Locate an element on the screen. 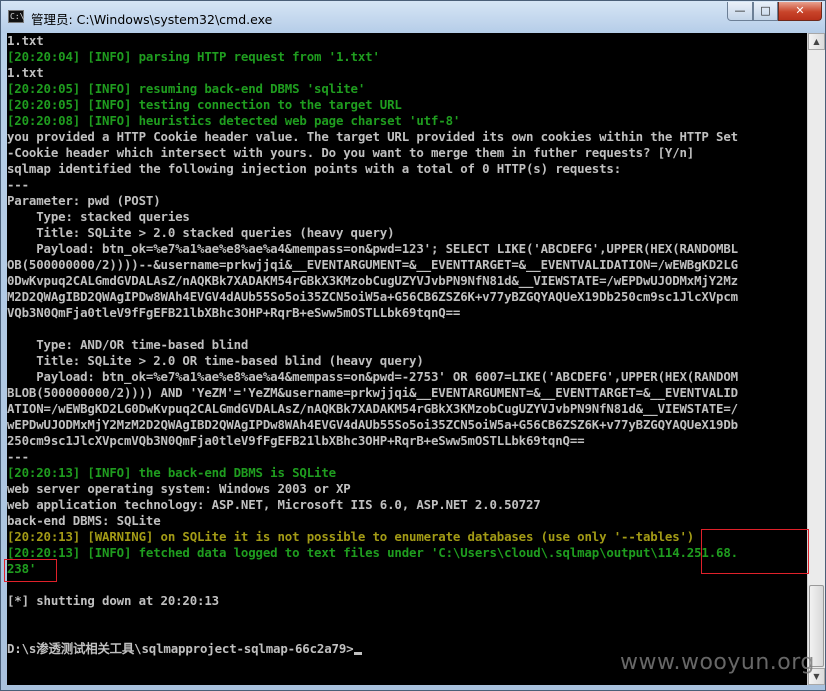 Image resolution: width=826 pixels, height=691 pixels. console-line: back-end DBMS: SQLite is located at coordinates (407, 521).